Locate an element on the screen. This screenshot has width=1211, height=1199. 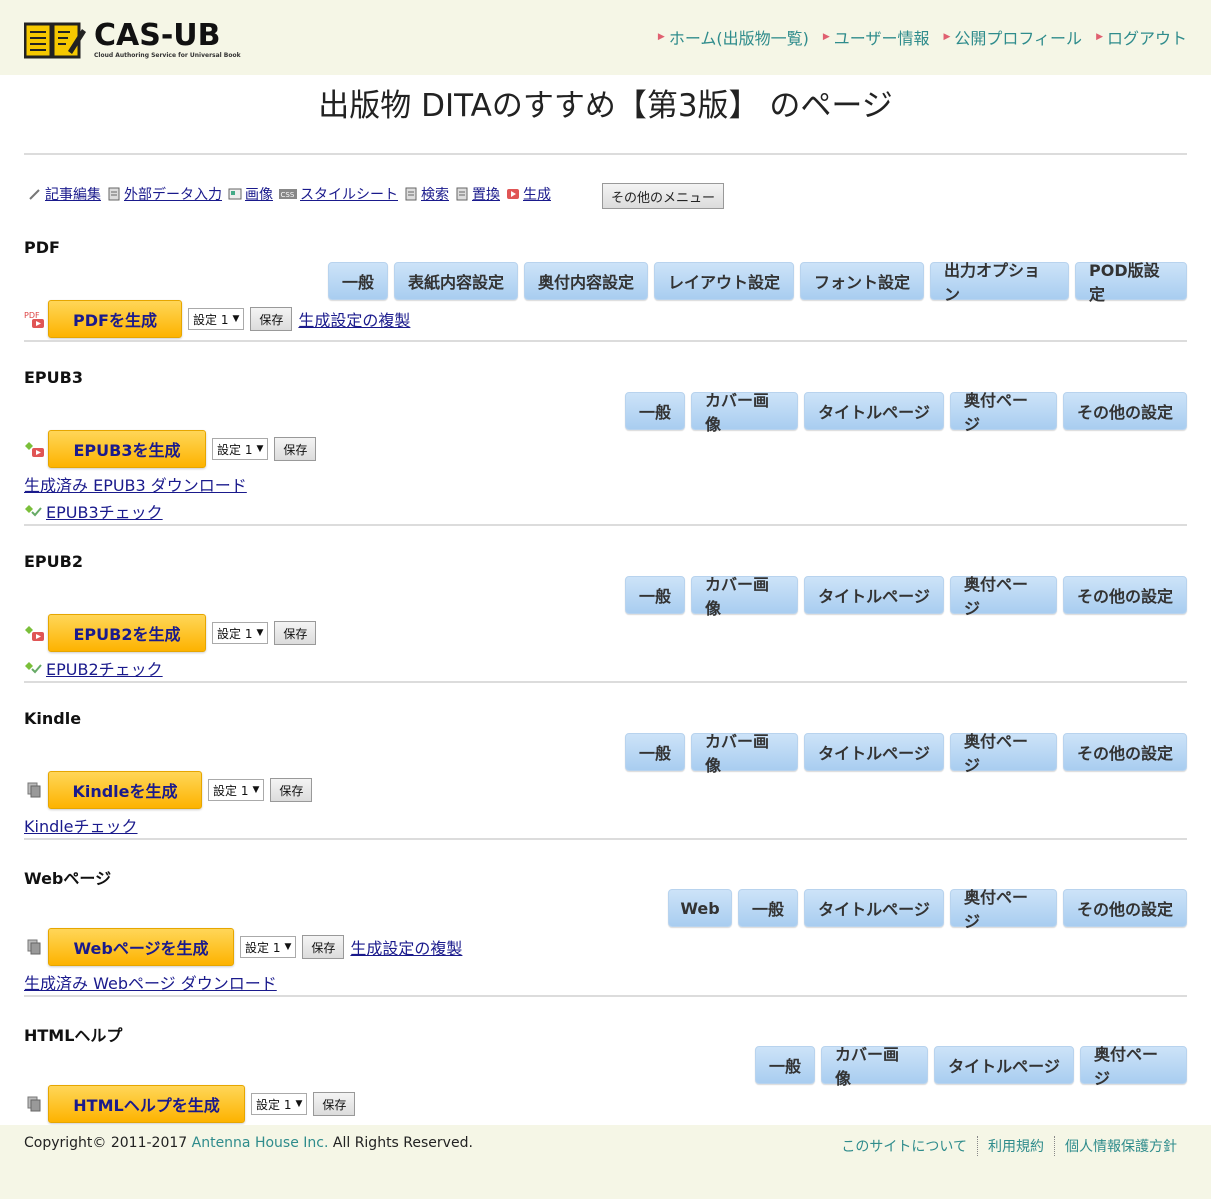
tab-epub2-colophon: 奥付ページ is located at coordinates (1003, 596).